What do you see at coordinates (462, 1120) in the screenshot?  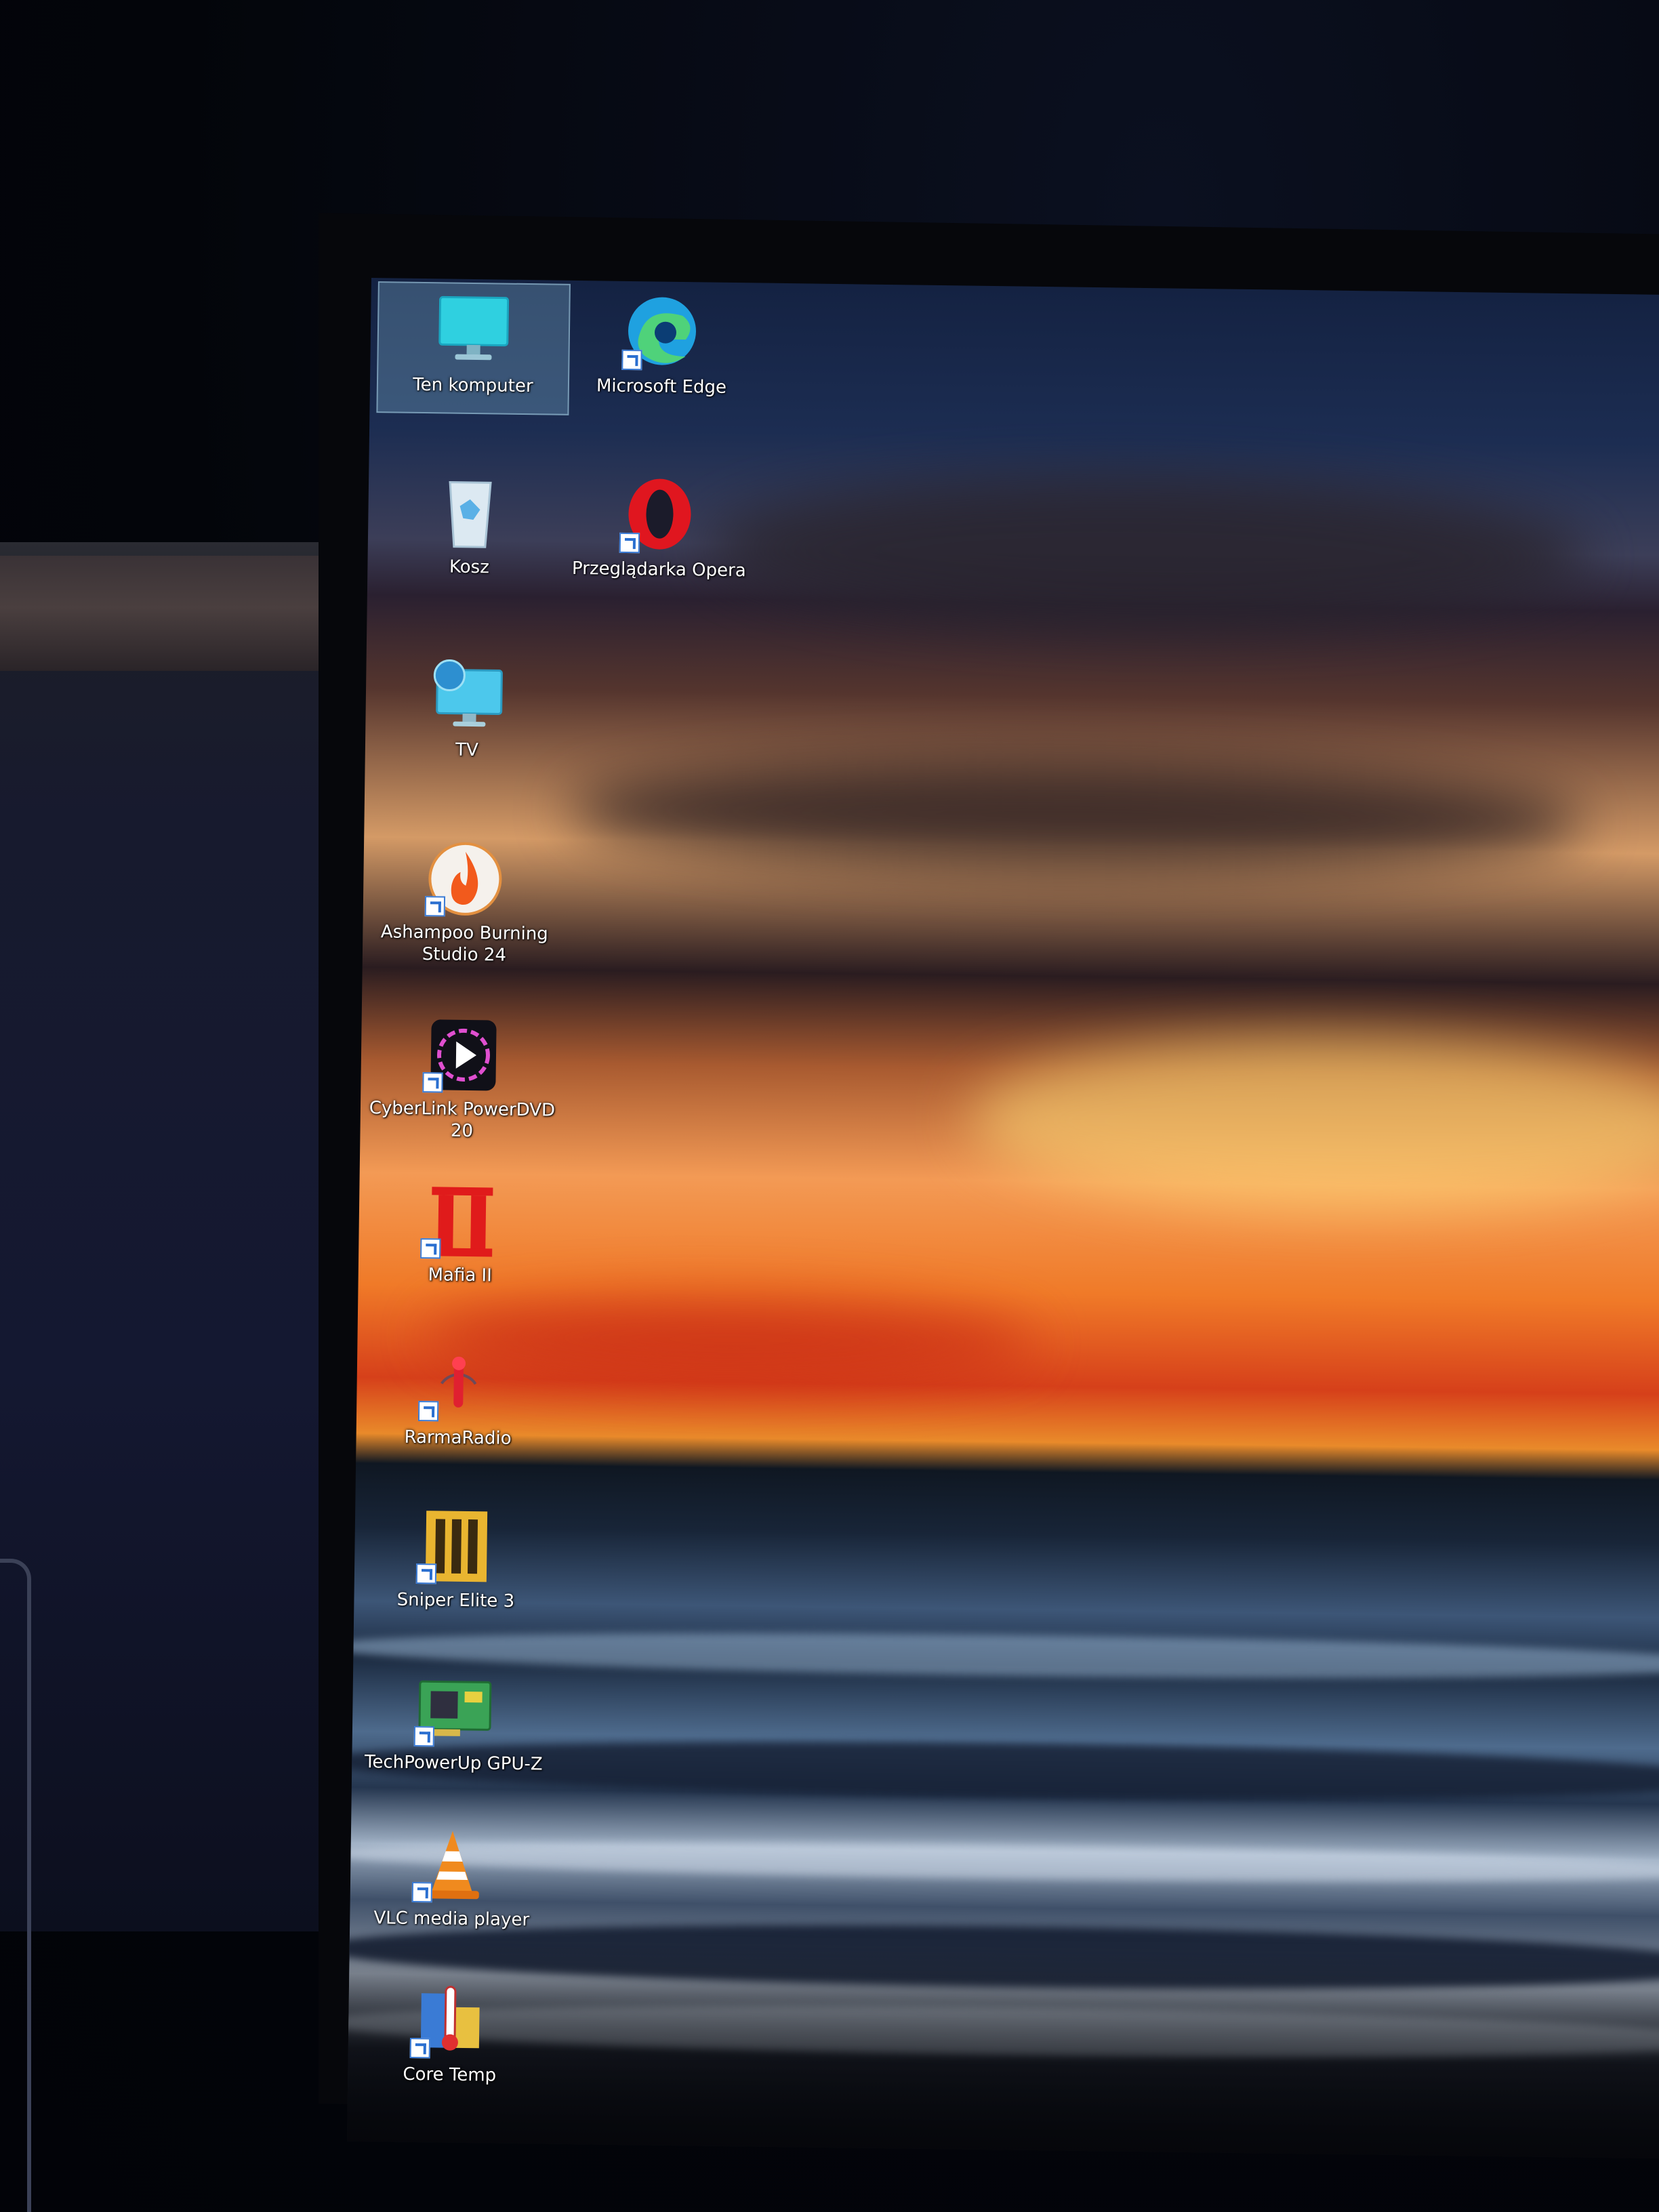 I see `icon-label: CyberLink PowerDVD 20` at bounding box center [462, 1120].